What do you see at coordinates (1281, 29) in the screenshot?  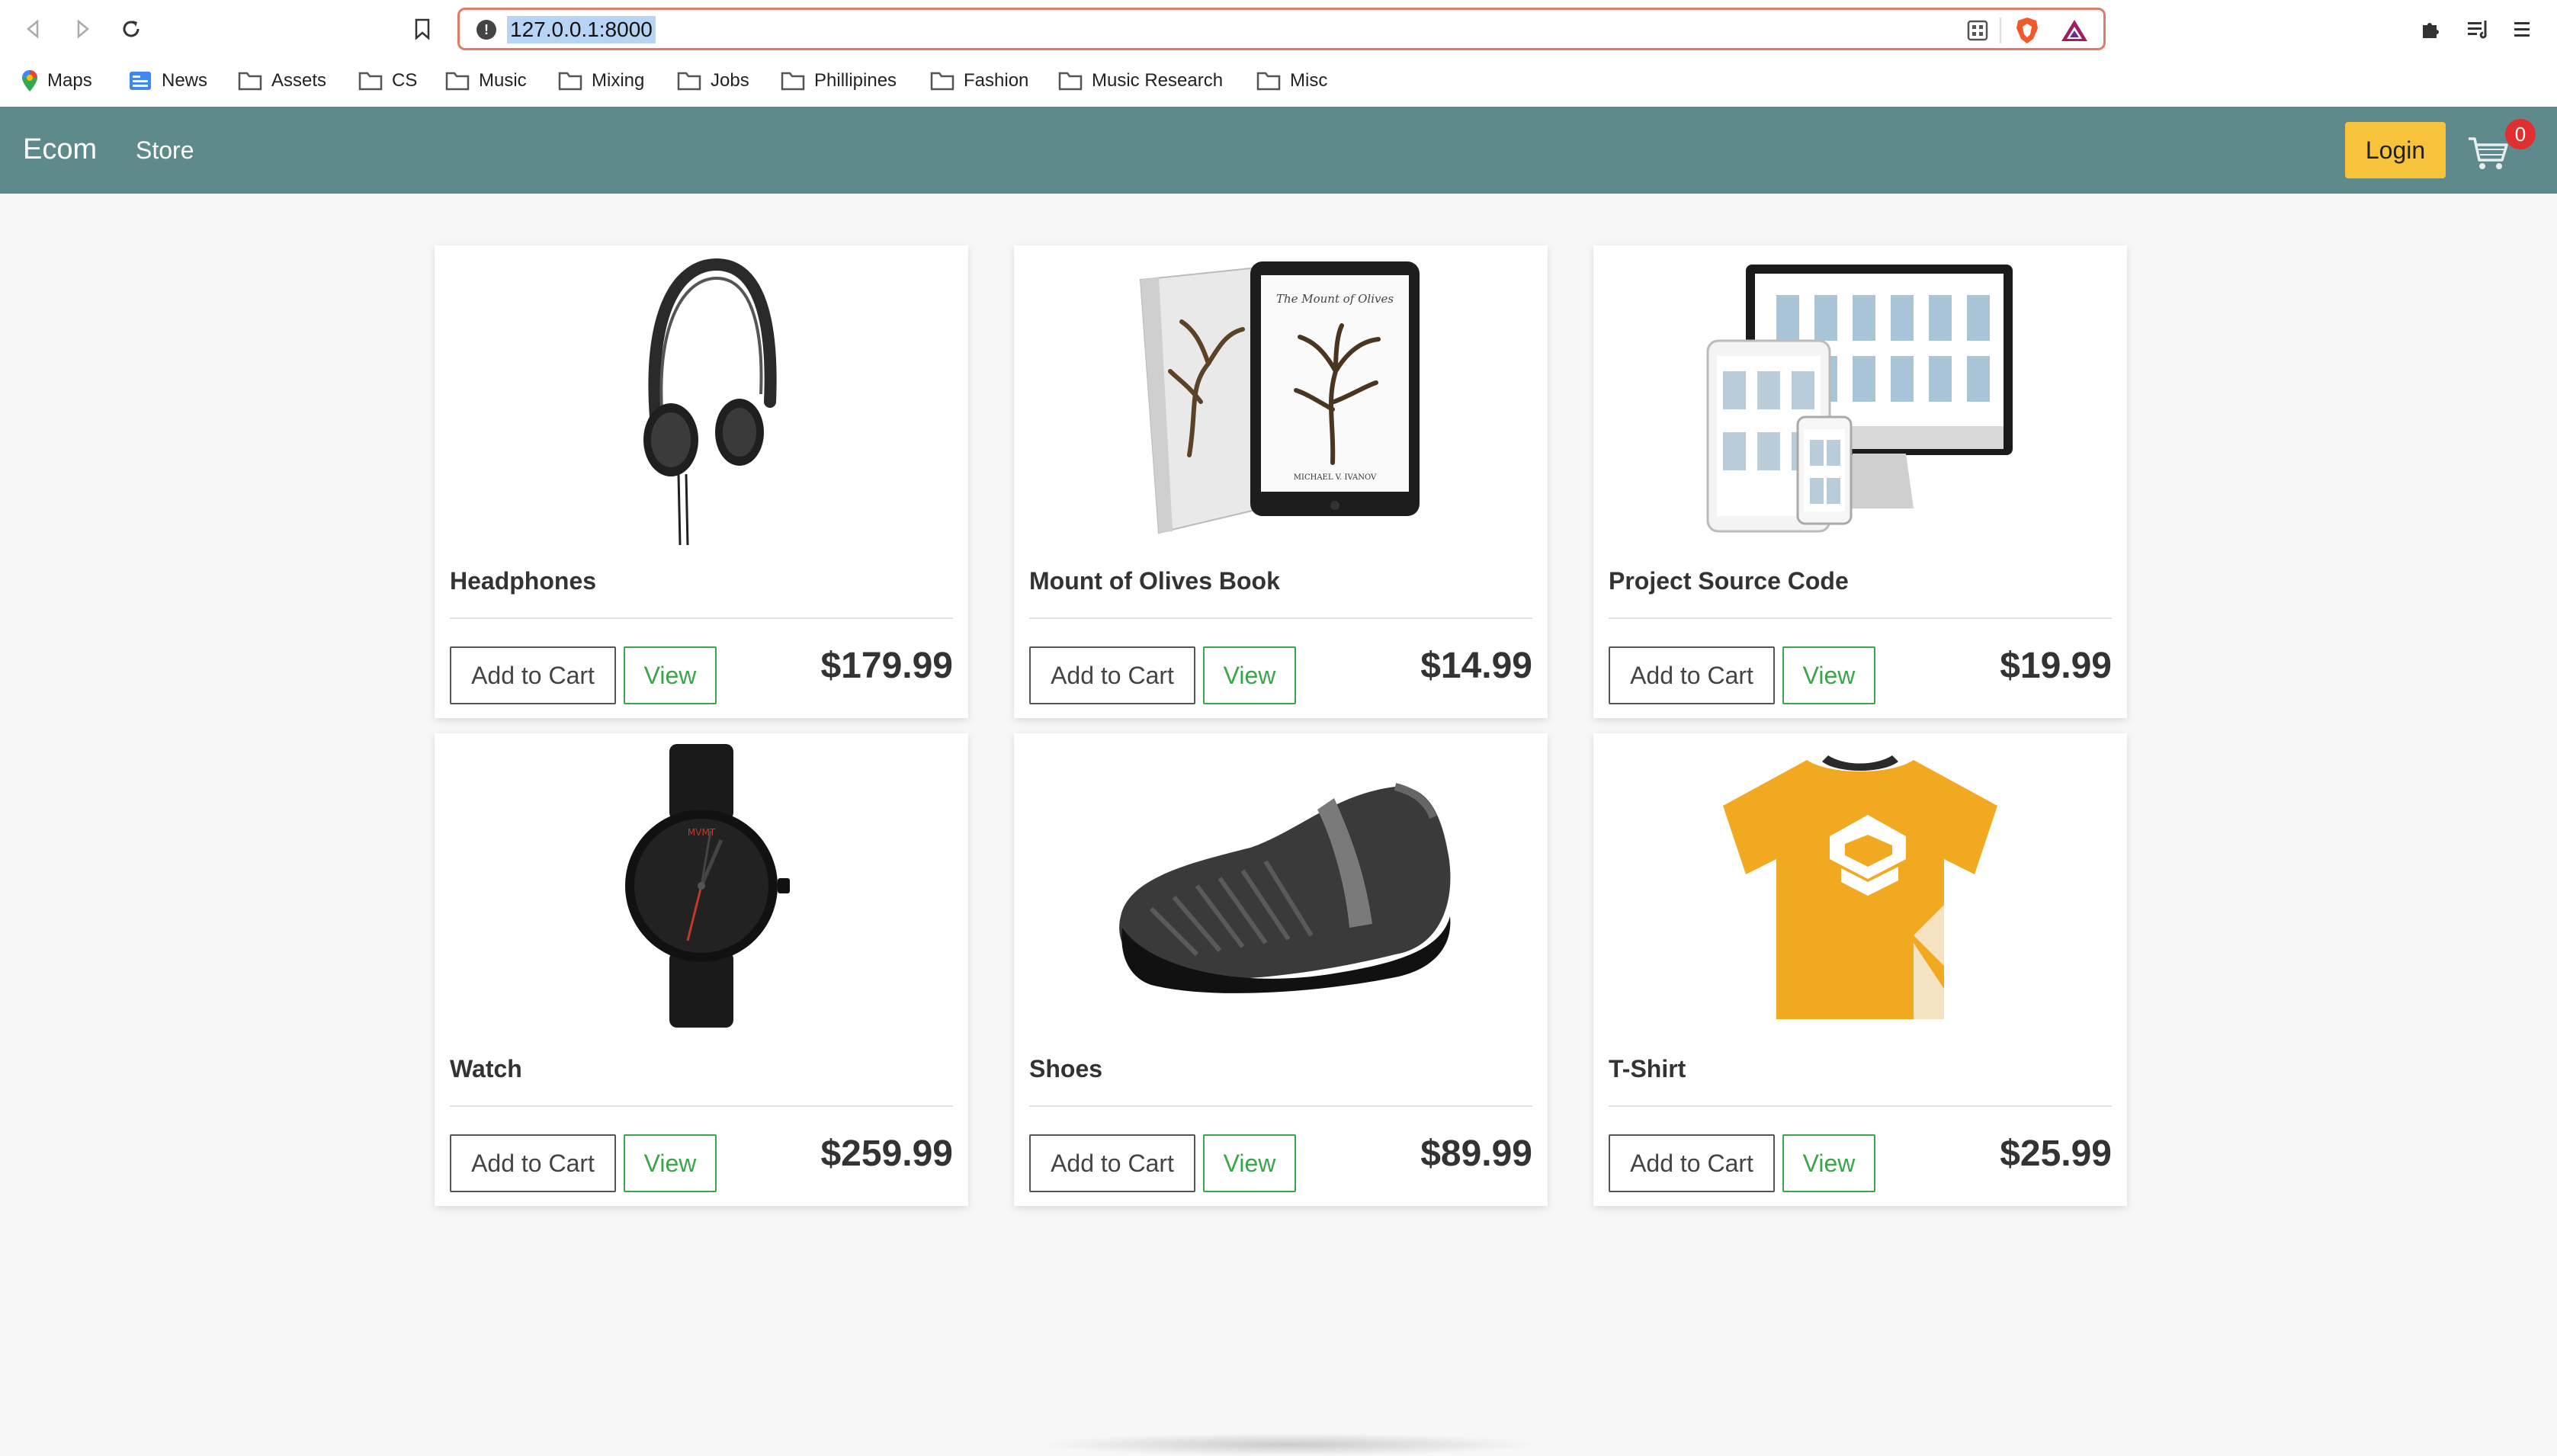 I see `address-bar: ! 127.0.0.1:8000` at bounding box center [1281, 29].